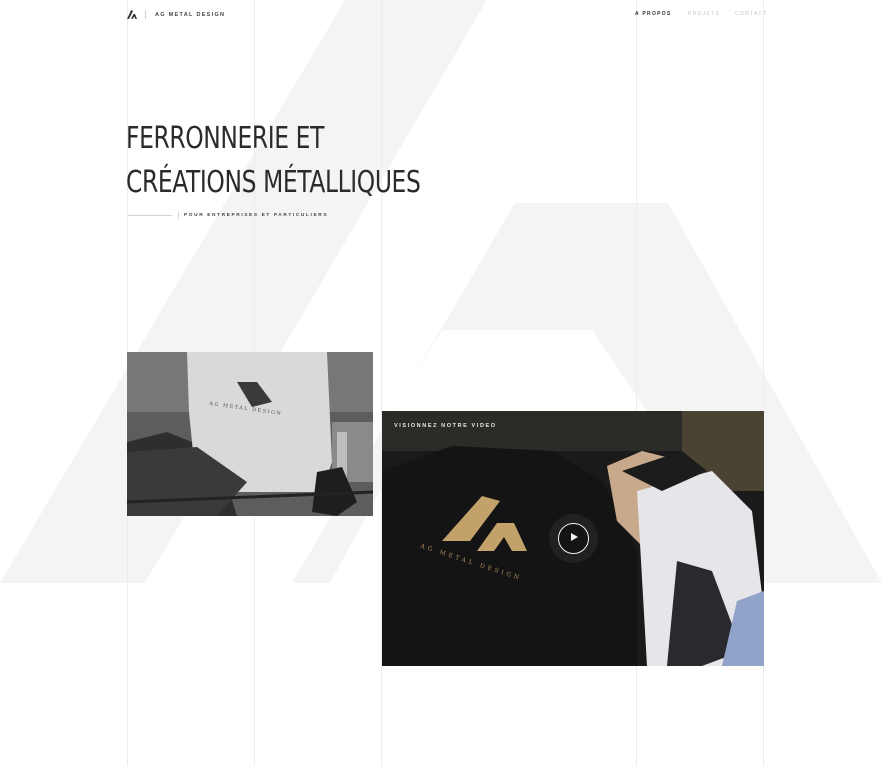 Image resolution: width=882 pixels, height=766 pixels. Describe the element at coordinates (256, 215) in the screenshot. I see `subtitle-text: POUR ENTREPRISES ET PARTICULIERS` at that location.